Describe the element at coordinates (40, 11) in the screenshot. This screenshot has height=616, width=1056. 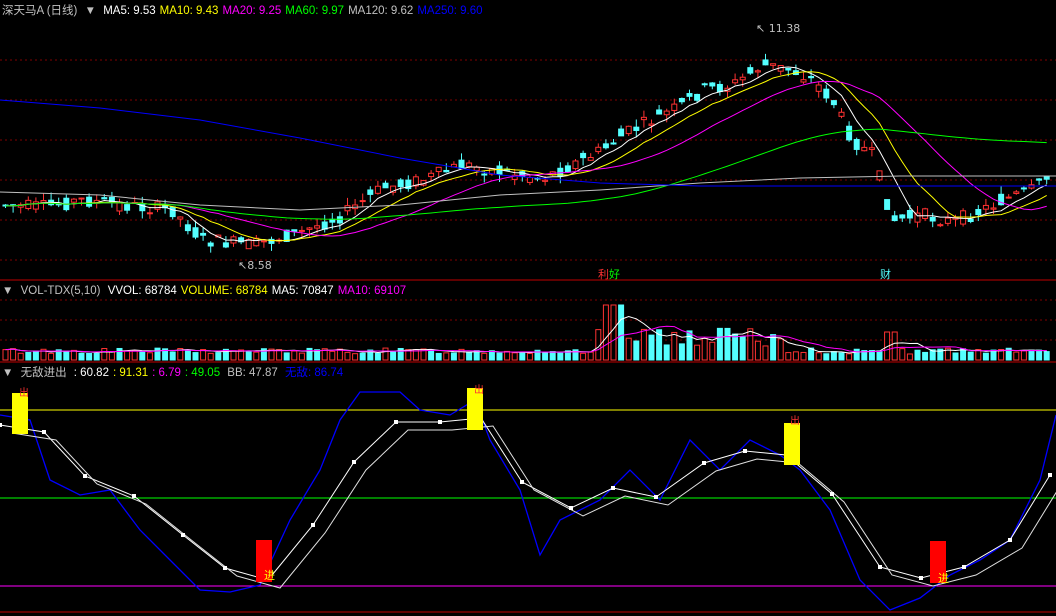
I see `stock-title: 深天马A (日线)` at that location.